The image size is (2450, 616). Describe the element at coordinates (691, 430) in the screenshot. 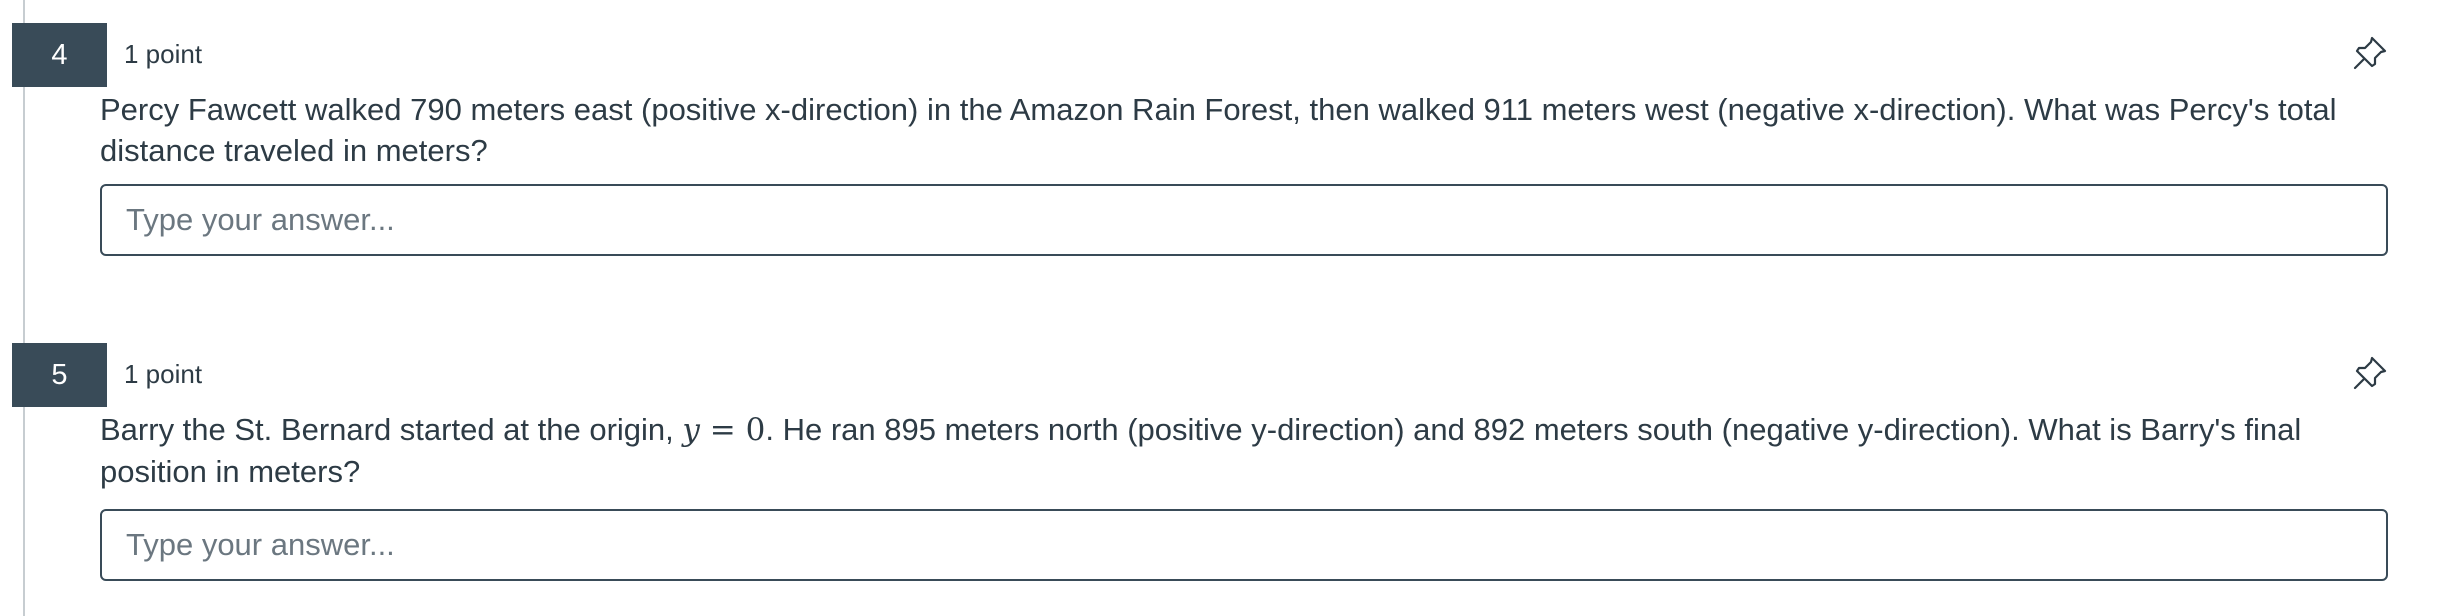

I see `math-variable: y` at that location.